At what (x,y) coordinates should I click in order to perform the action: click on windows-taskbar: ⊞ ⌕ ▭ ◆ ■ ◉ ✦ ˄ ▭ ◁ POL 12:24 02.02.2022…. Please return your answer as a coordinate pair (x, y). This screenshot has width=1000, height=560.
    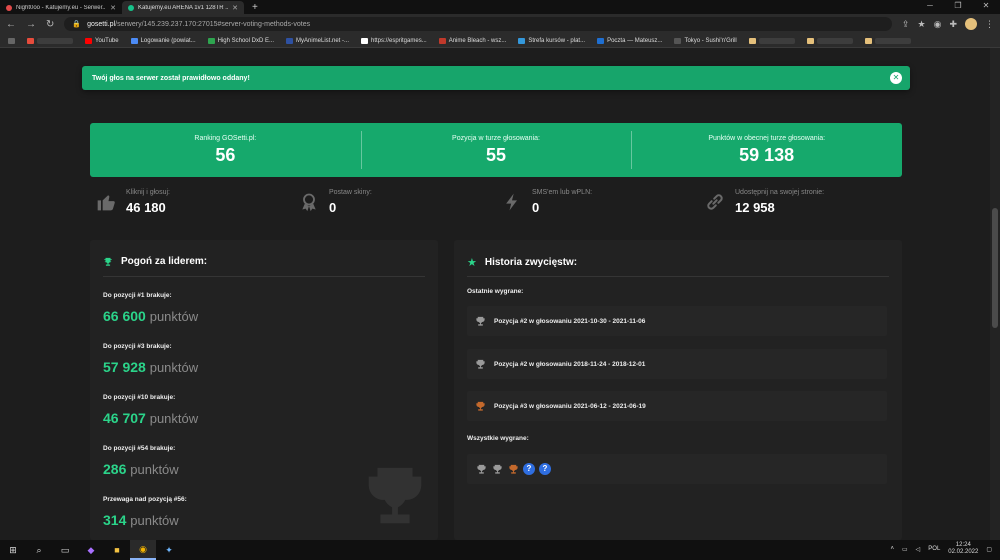
    Looking at the image, I should click on (500, 550).